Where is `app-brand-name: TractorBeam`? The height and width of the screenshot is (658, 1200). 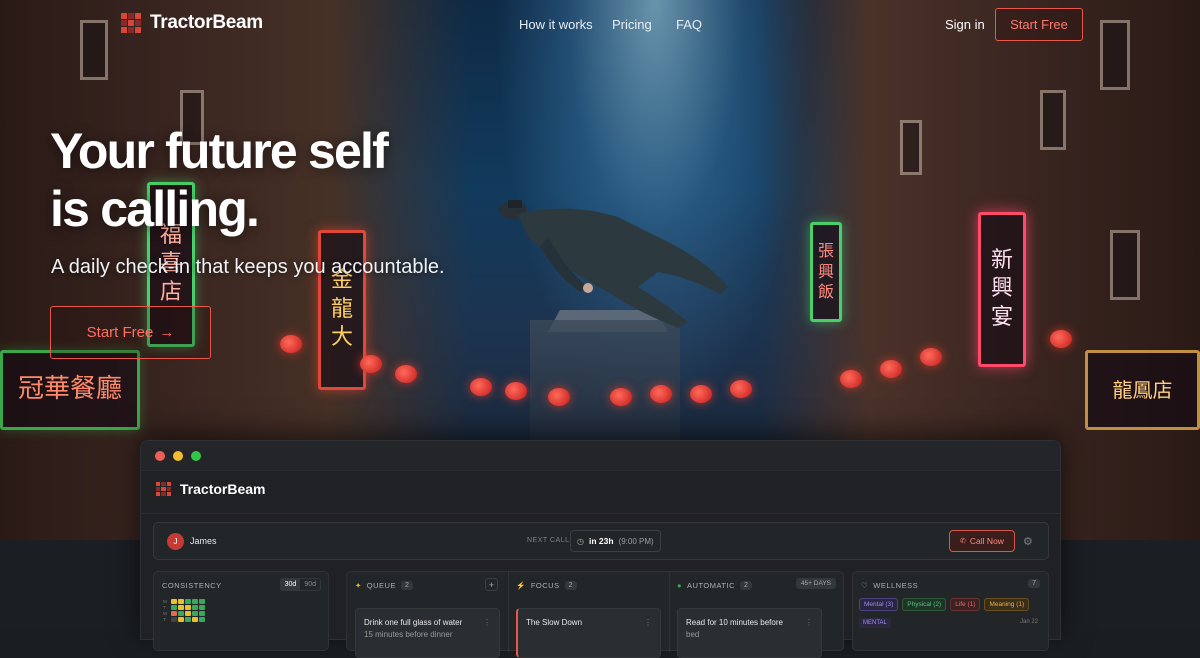 app-brand-name: TractorBeam is located at coordinates (222, 489).